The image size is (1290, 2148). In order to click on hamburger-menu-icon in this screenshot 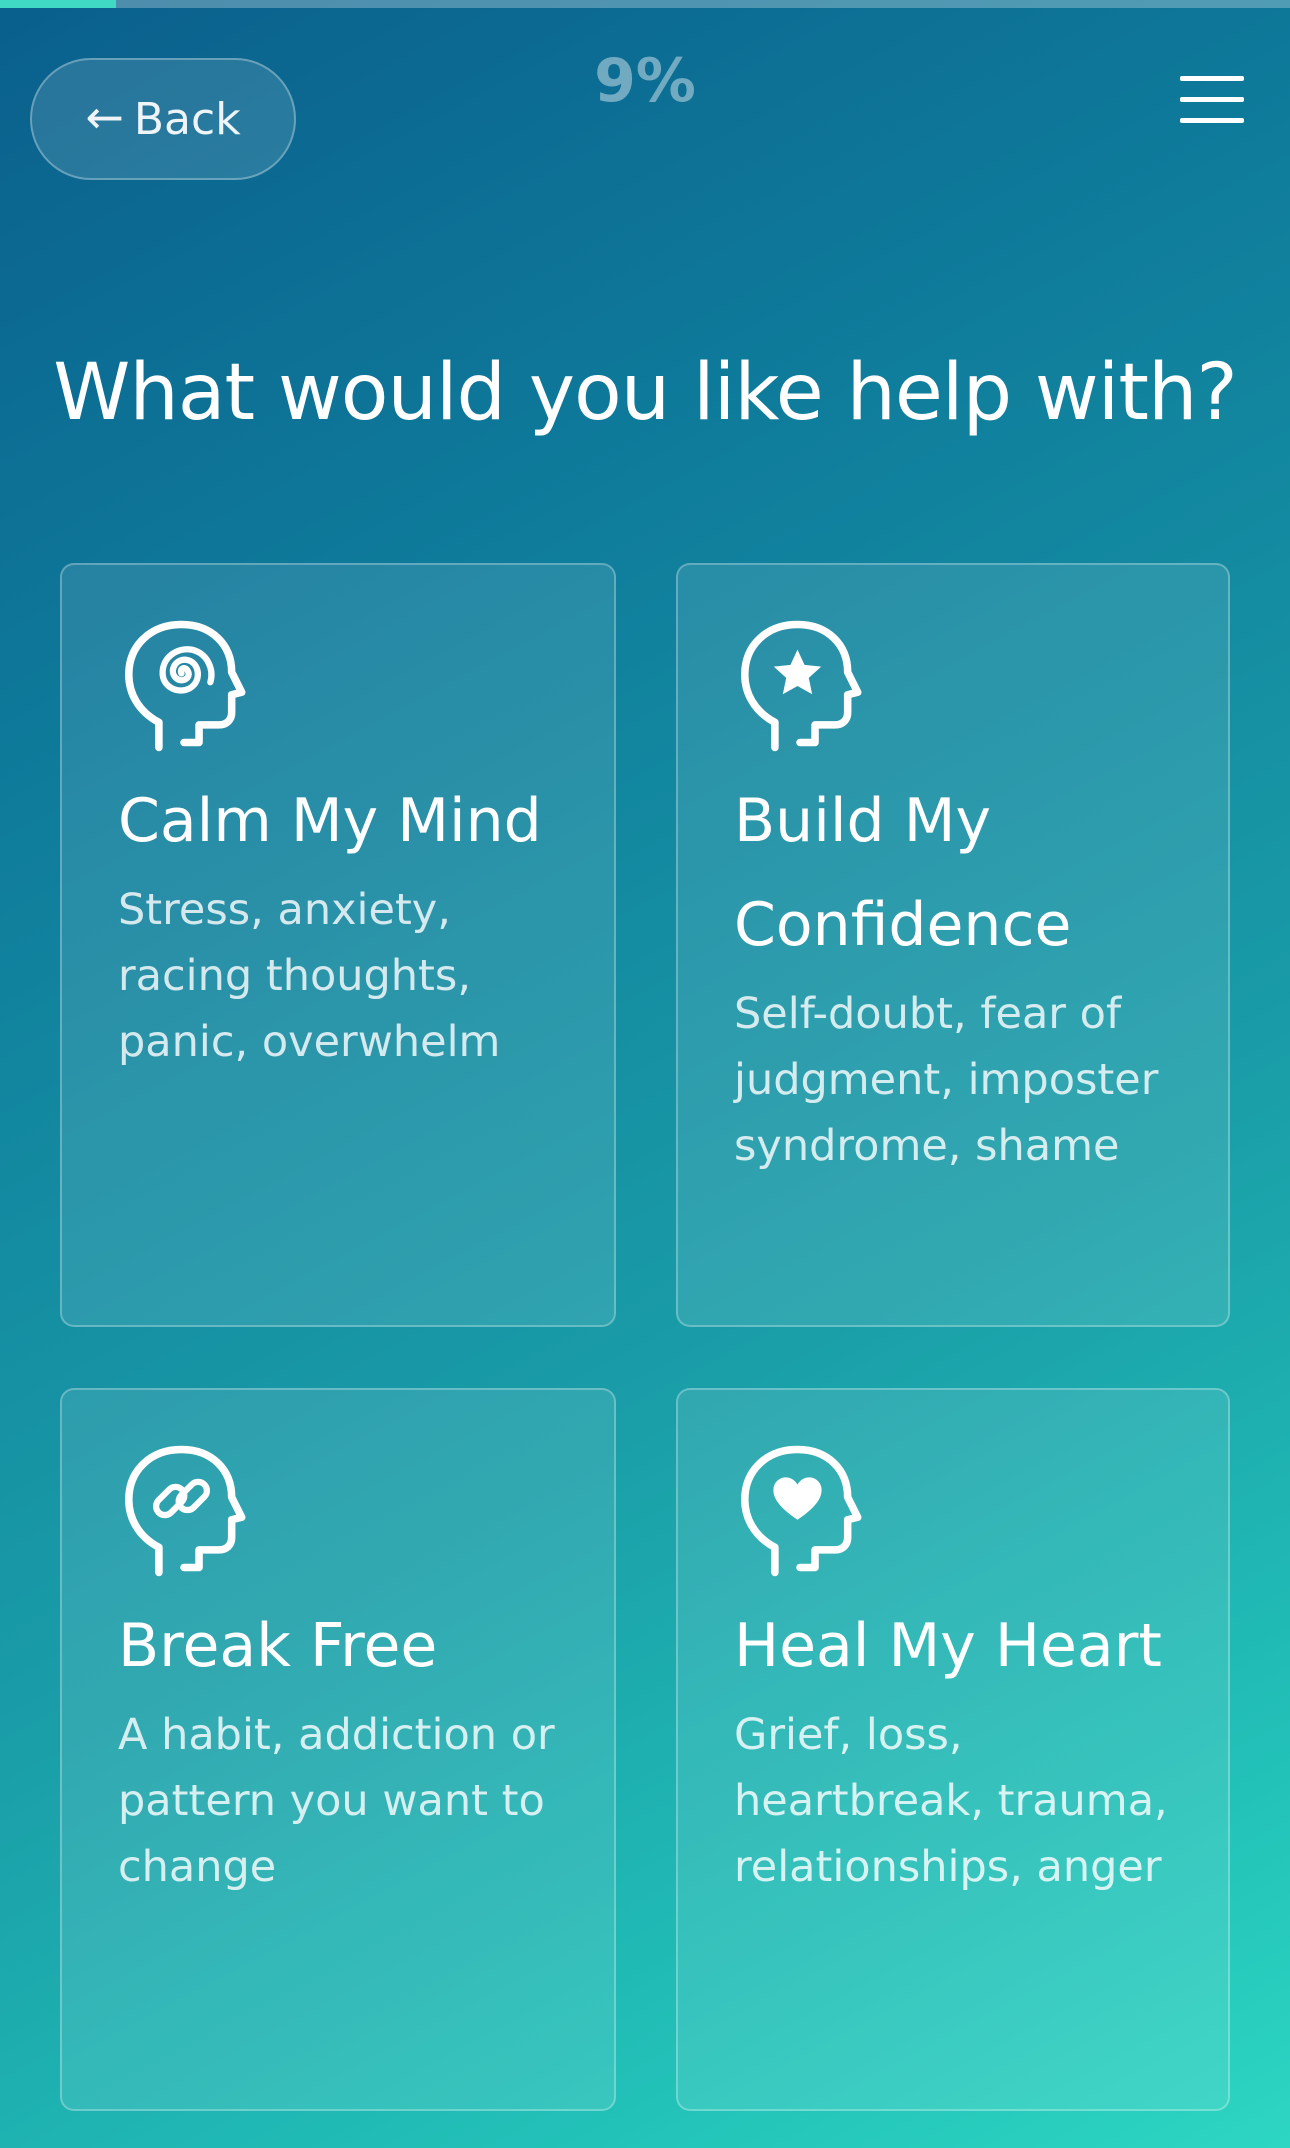, I will do `click(1212, 100)`.